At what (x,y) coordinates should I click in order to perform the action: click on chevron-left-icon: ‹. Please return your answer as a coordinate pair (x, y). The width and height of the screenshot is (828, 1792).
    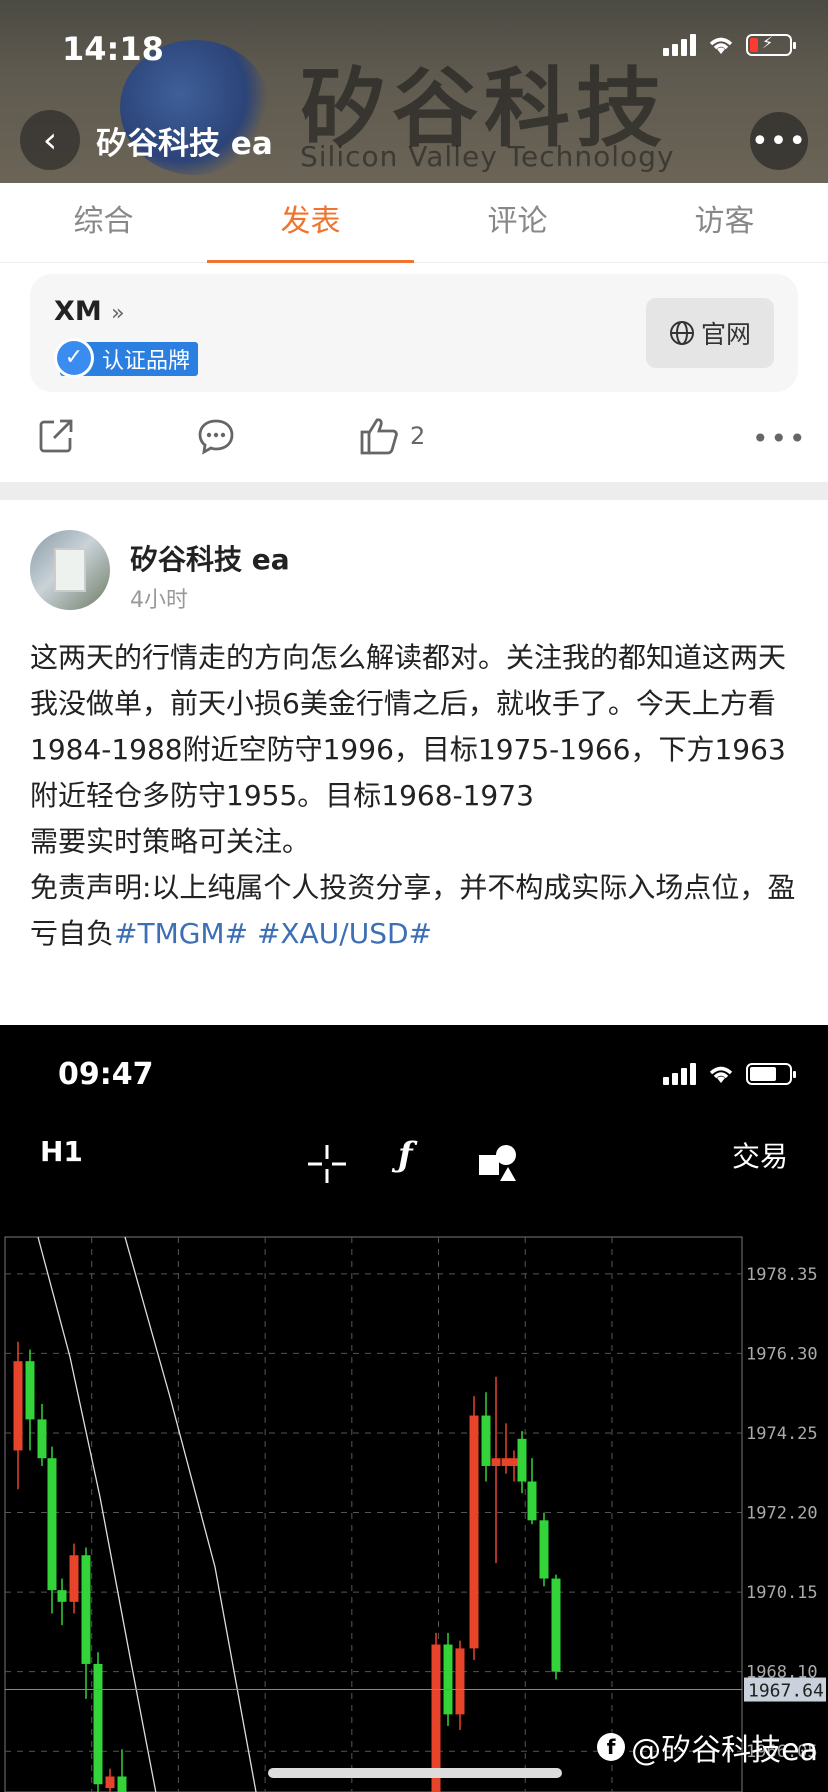
    Looking at the image, I should click on (50, 140).